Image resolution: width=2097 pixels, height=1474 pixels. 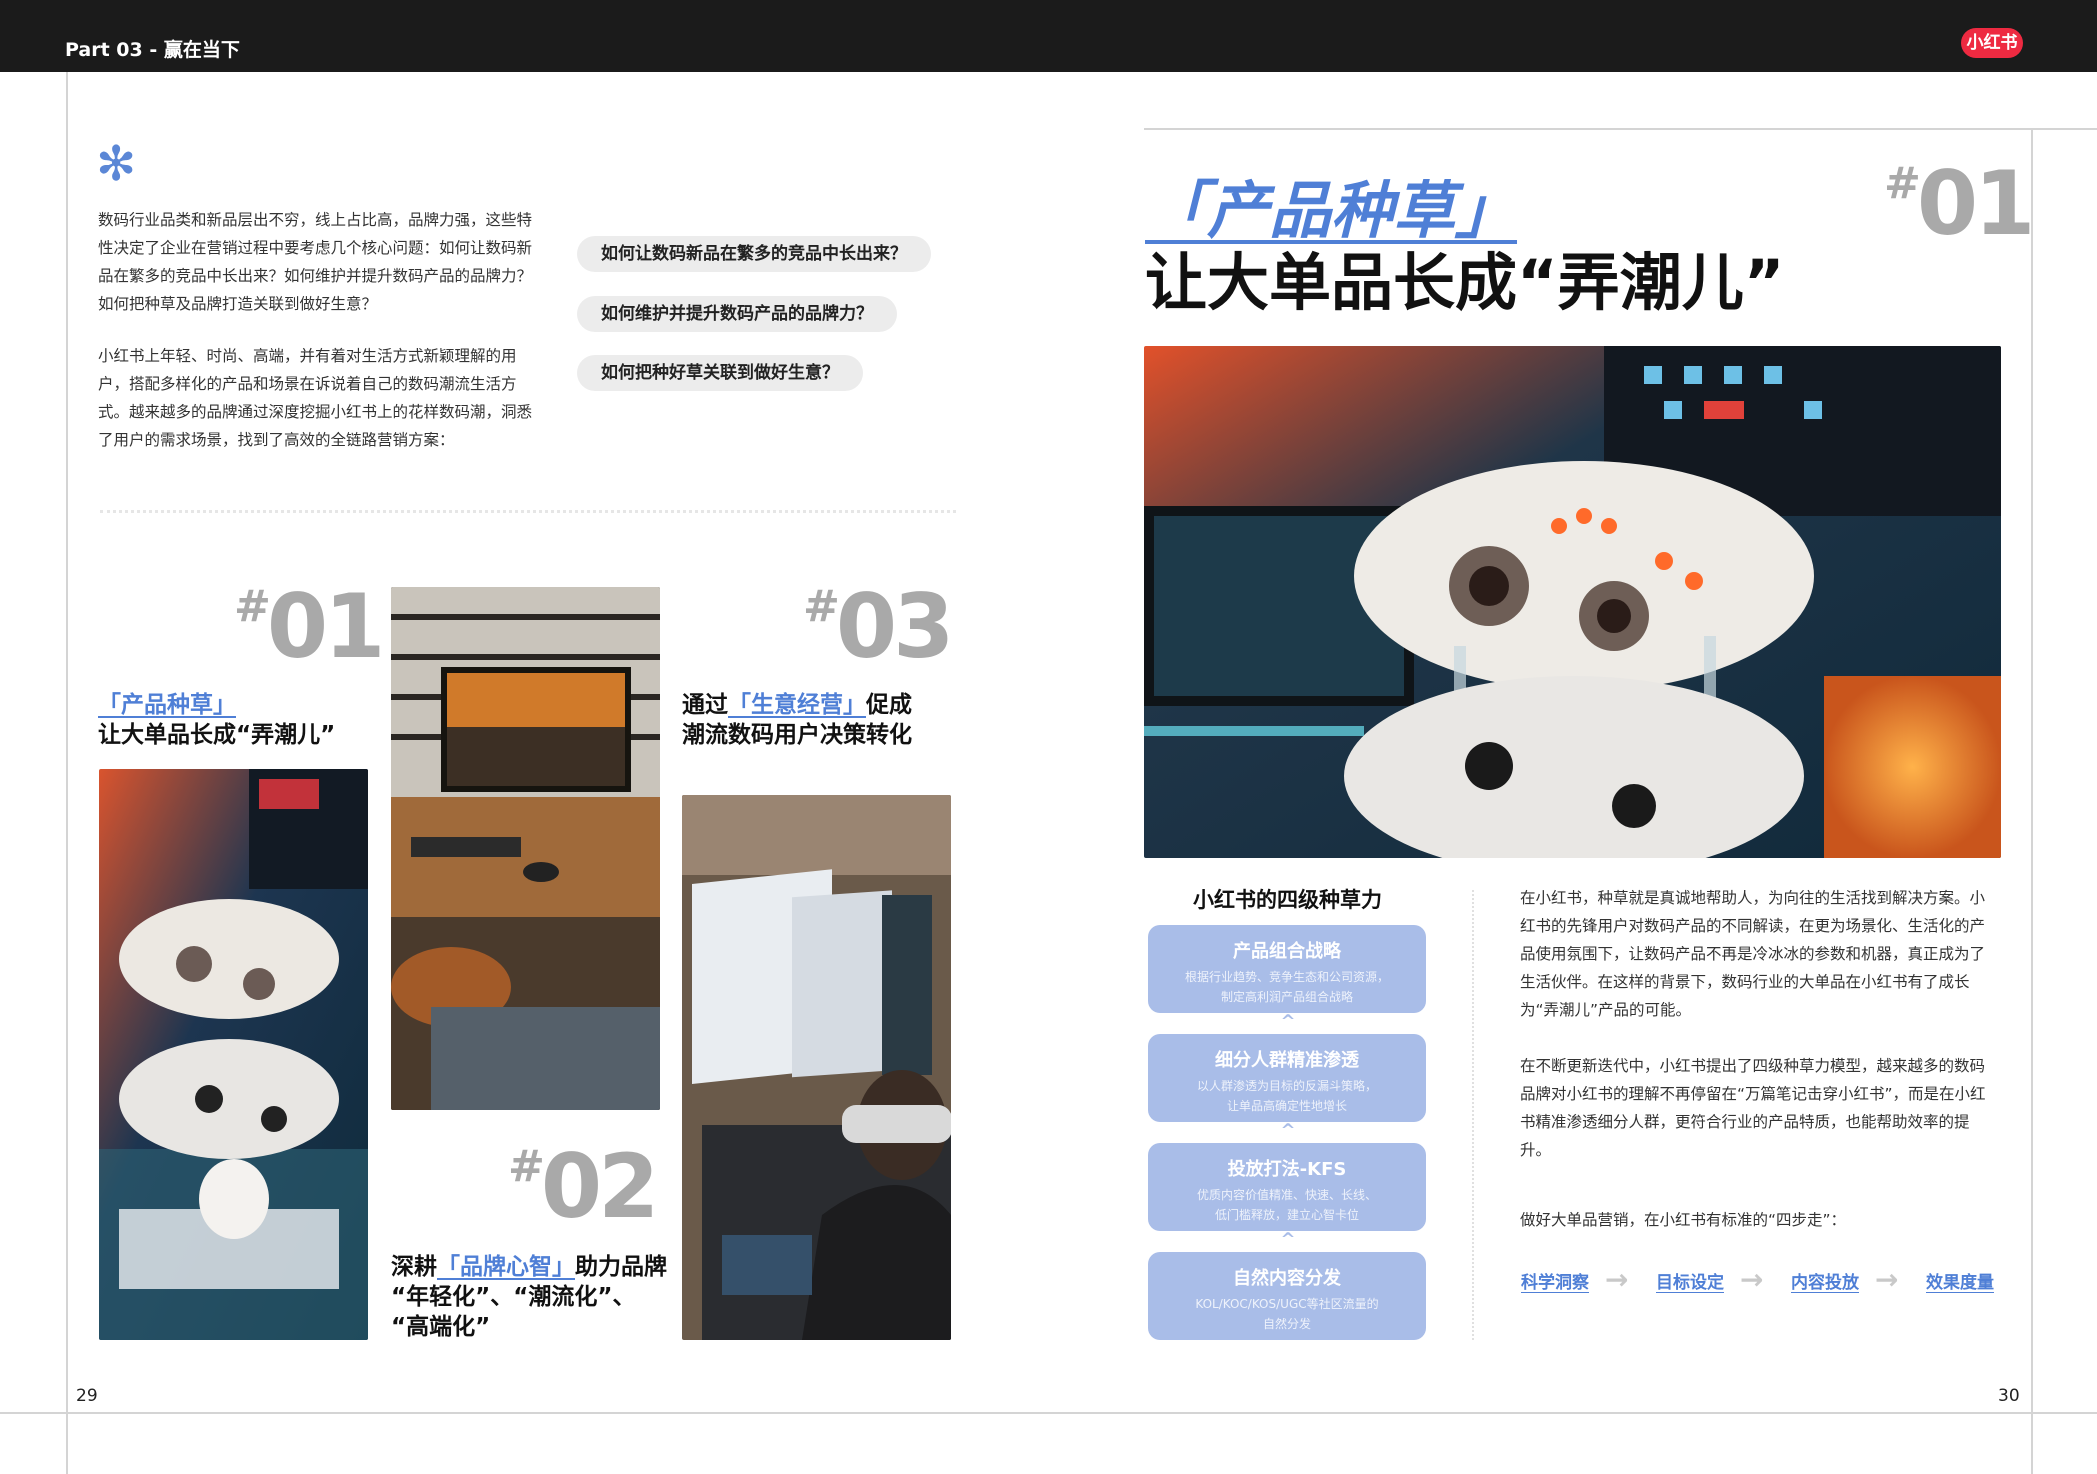 What do you see at coordinates (878, 626) in the screenshot?
I see `number-03-label: #03` at bounding box center [878, 626].